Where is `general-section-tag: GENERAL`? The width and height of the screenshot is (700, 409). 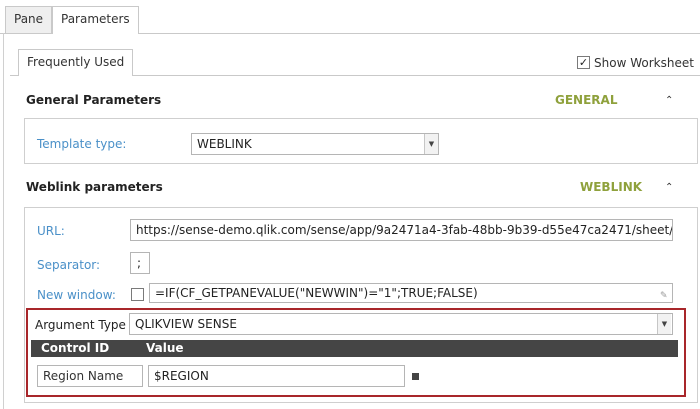 general-section-tag: GENERAL is located at coordinates (586, 100).